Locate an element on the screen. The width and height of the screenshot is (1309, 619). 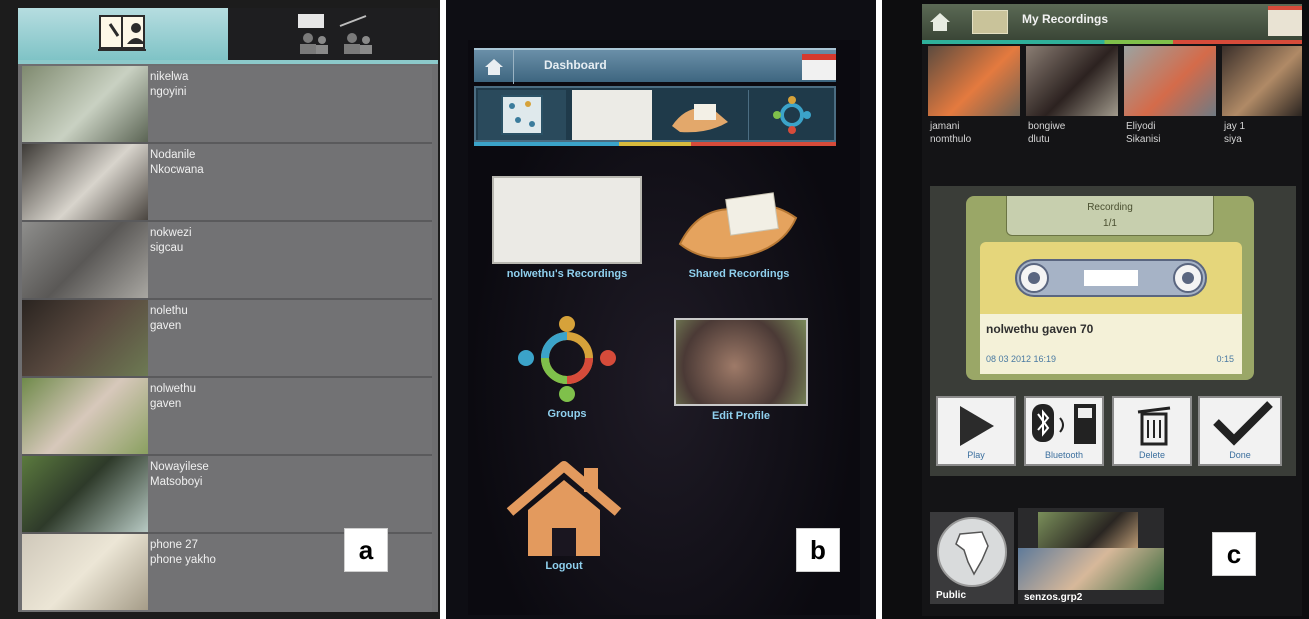
recording-duration: 0:15 is located at coordinates (1225, 359).